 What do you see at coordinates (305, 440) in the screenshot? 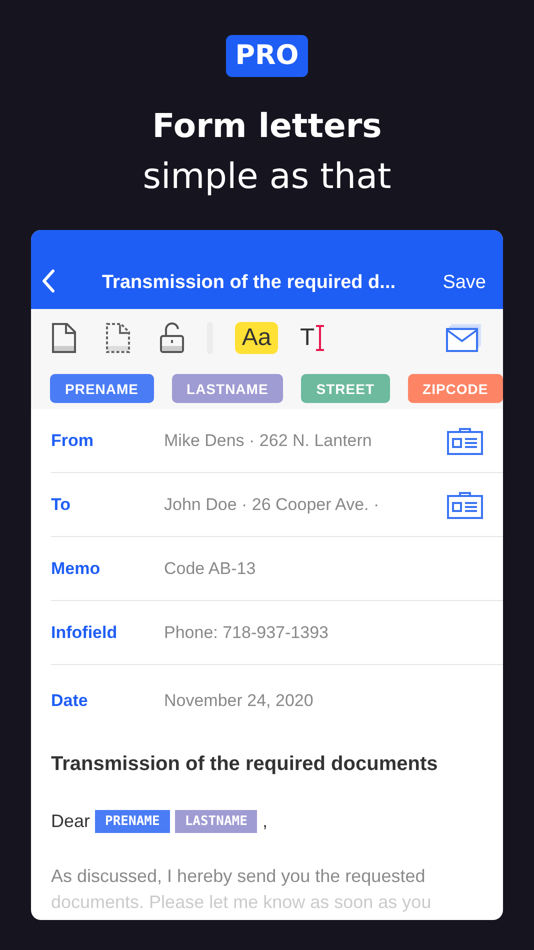
I see `field-value: Mike Dens · 262 N. Lantern` at bounding box center [305, 440].